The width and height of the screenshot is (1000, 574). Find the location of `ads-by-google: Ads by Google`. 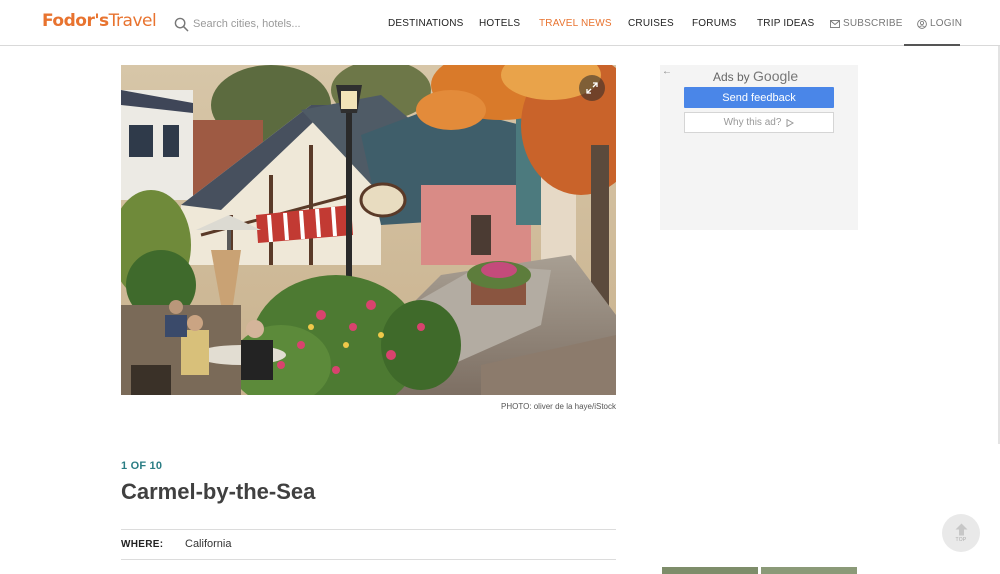

ads-by-google: Ads by Google is located at coordinates (756, 76).